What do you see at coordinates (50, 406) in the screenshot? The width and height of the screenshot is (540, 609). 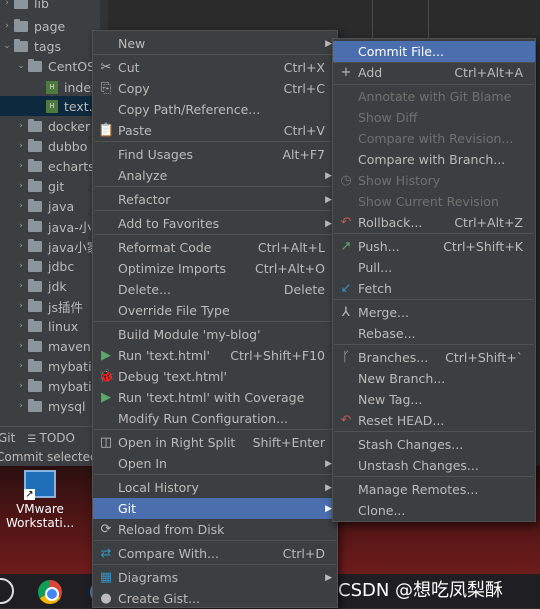 I see `tree-item-mysql: › mysql` at bounding box center [50, 406].